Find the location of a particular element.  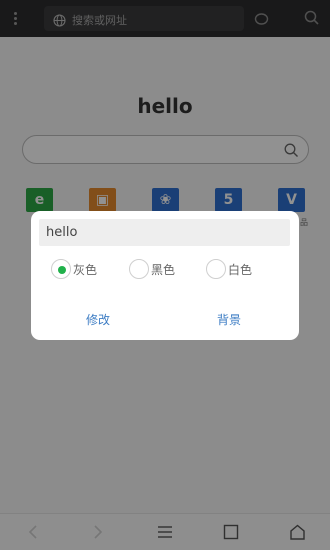

radio-label: 灰色 is located at coordinates (85, 270).